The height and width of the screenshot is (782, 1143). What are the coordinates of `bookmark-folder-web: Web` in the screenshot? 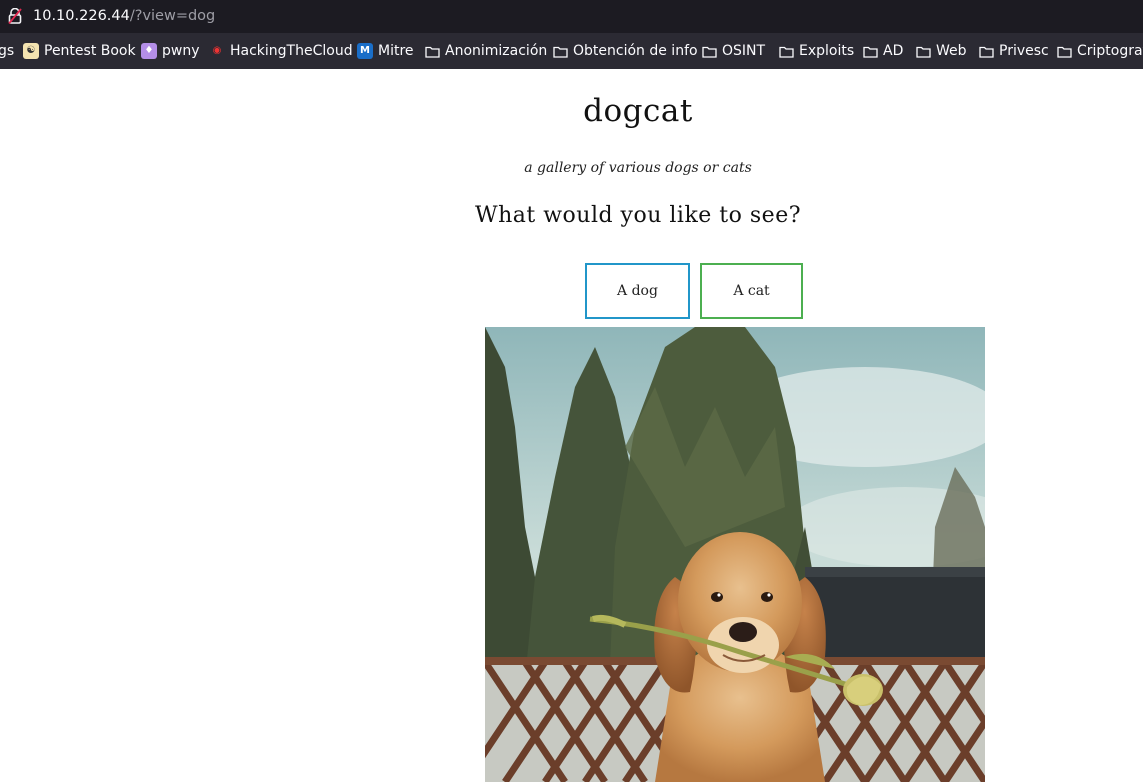 It's located at (941, 51).